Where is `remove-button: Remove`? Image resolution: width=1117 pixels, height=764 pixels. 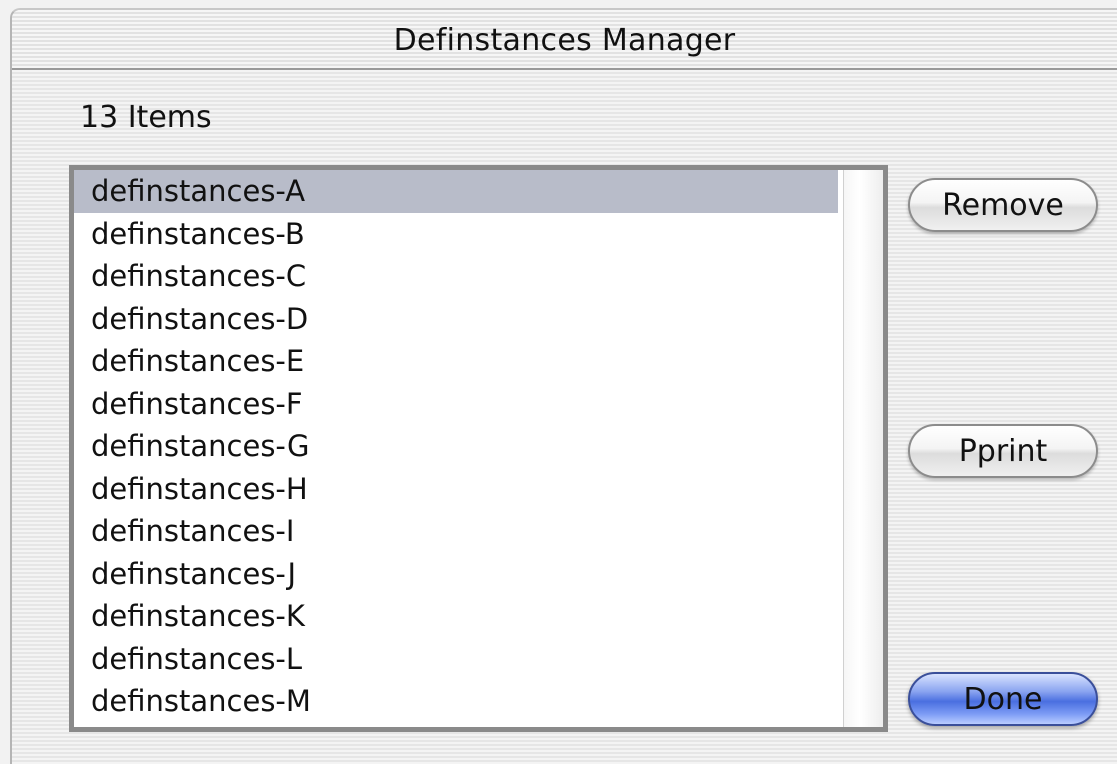
remove-button: Remove is located at coordinates (1003, 205).